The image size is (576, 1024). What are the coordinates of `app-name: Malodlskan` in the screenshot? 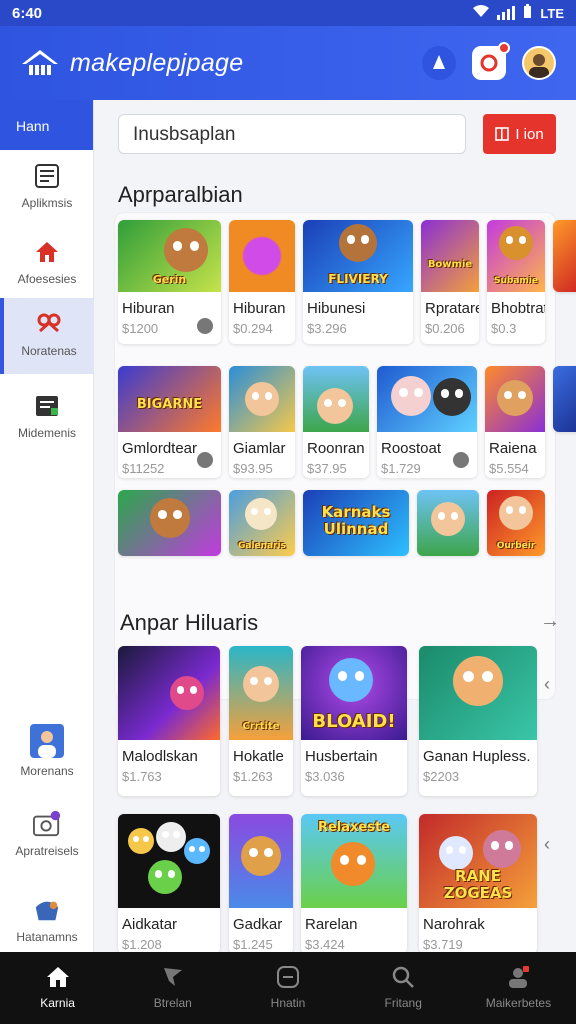 It's located at (160, 756).